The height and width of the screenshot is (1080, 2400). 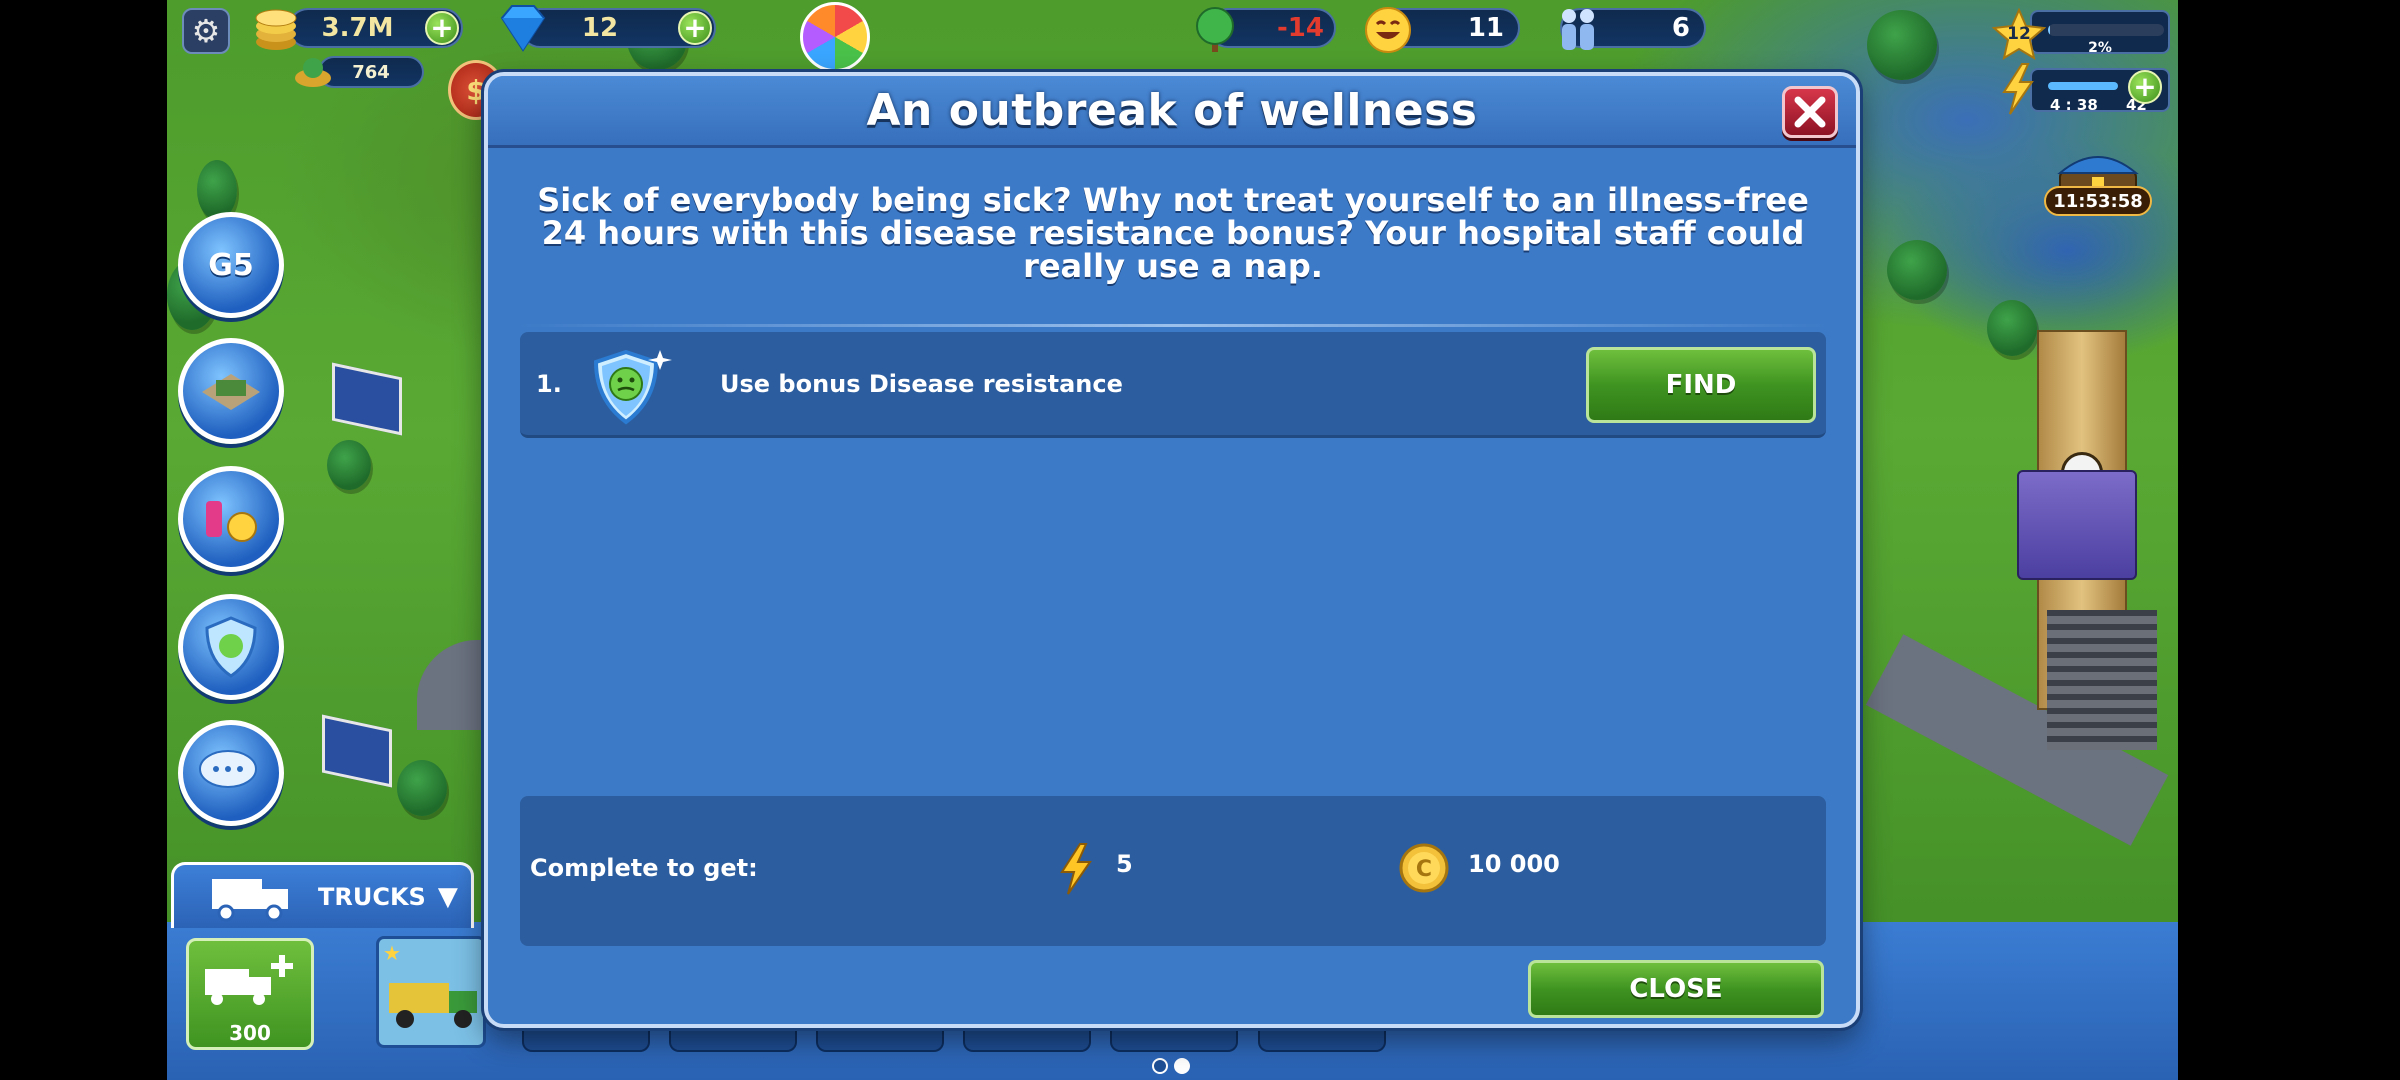 I want to click on add-truck-icon, so click(x=249, y=980).